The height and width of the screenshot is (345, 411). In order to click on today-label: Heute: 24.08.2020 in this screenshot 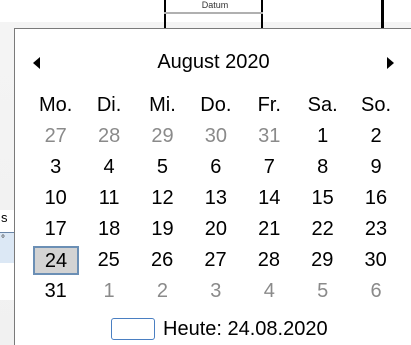, I will do `click(245, 328)`.